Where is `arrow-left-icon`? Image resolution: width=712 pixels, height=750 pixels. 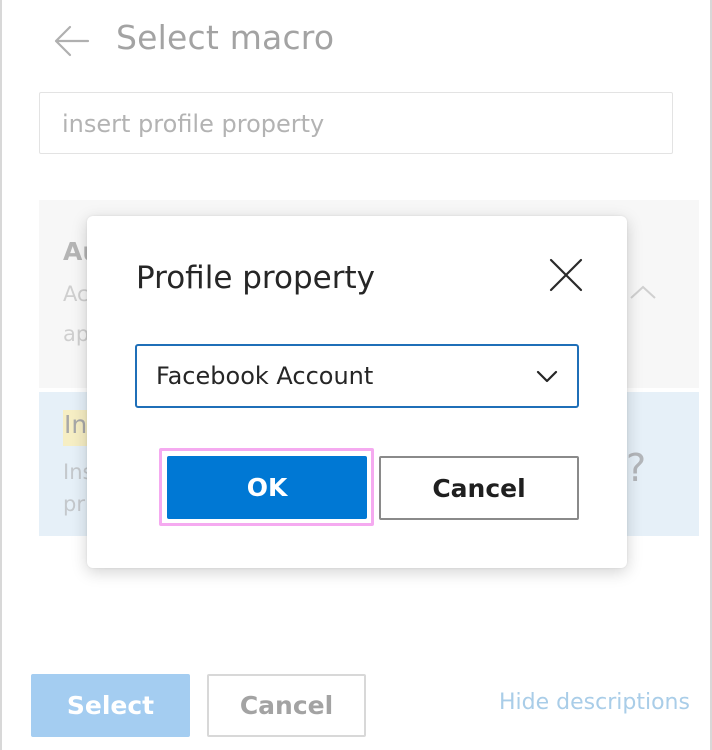
arrow-left-icon is located at coordinates (72, 41).